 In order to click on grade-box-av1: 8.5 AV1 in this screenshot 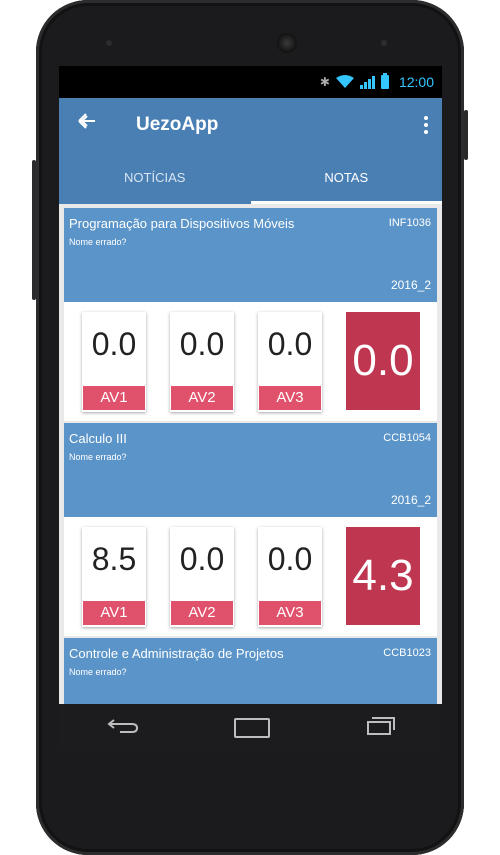, I will do `click(114, 577)`.